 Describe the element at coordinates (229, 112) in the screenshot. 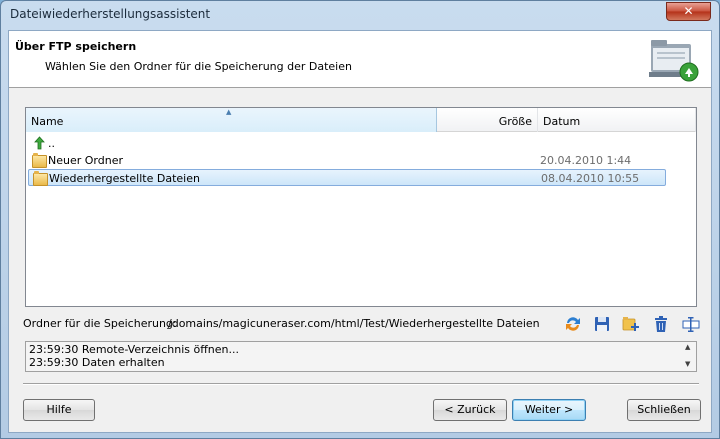

I see `sort-up-icon: ▲` at that location.